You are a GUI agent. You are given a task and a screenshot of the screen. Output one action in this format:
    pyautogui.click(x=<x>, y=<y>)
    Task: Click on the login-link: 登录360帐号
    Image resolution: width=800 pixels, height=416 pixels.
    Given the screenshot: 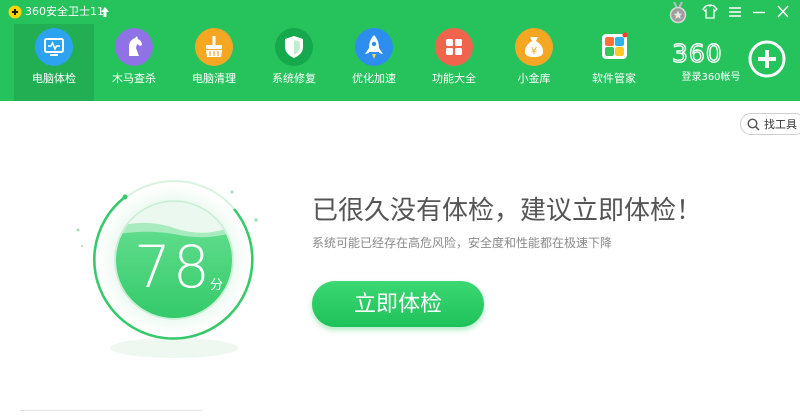 What is the action you would take?
    pyautogui.click(x=711, y=75)
    